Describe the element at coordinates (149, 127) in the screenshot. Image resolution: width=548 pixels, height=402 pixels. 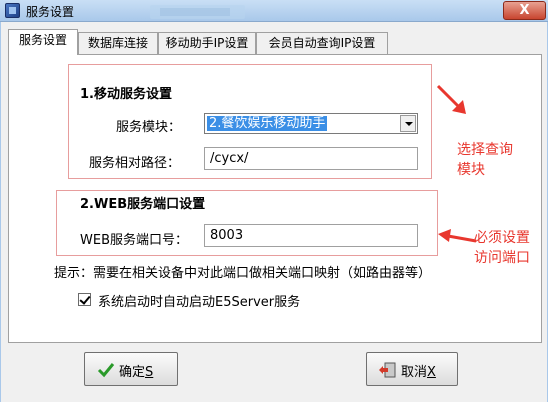
I see `service-module-label: 服务模块：` at that location.